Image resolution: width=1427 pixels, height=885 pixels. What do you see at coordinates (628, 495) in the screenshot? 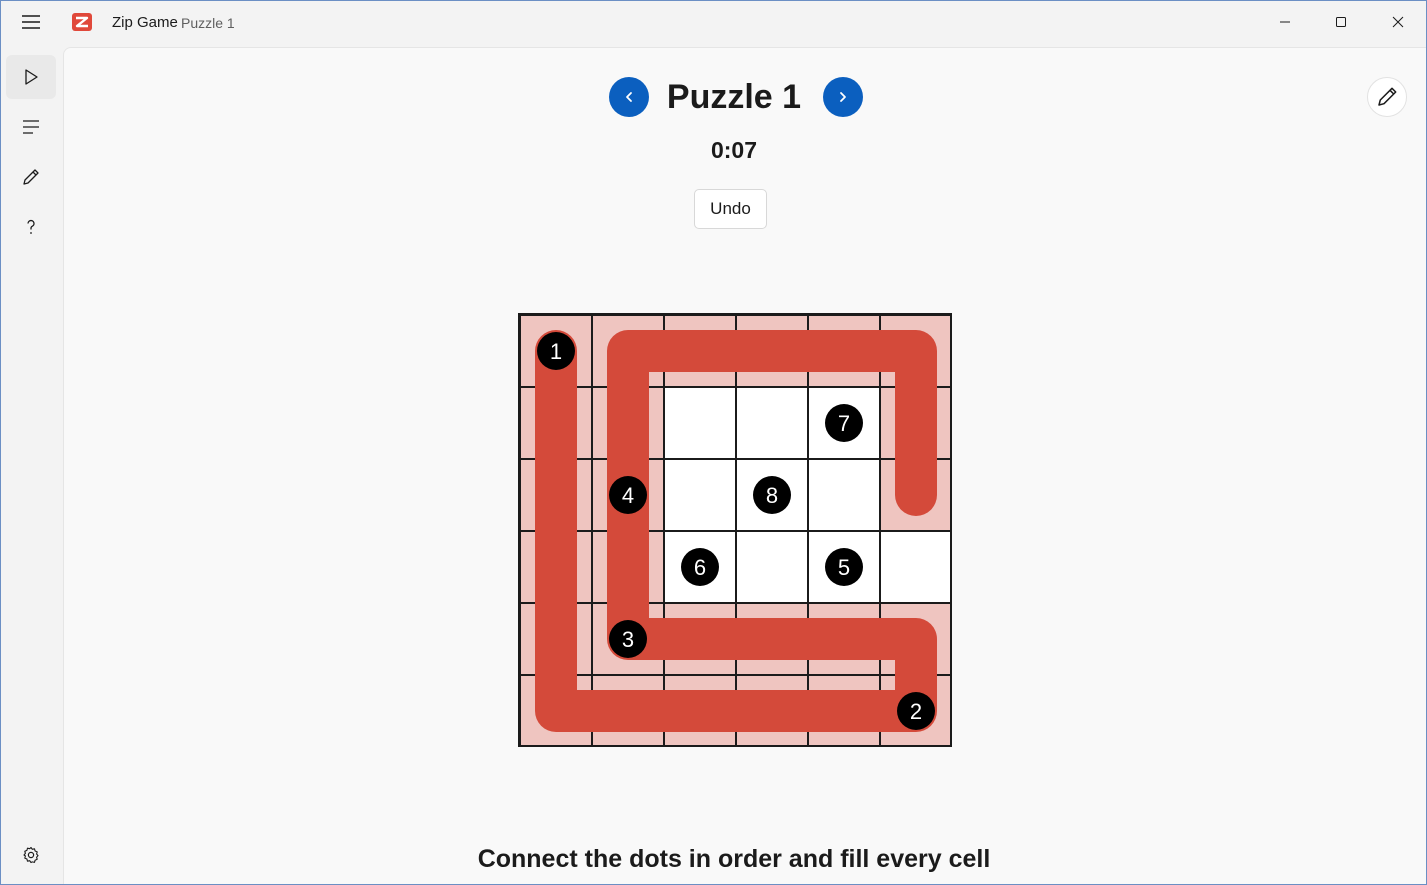
I see `dot-label: 4` at bounding box center [628, 495].